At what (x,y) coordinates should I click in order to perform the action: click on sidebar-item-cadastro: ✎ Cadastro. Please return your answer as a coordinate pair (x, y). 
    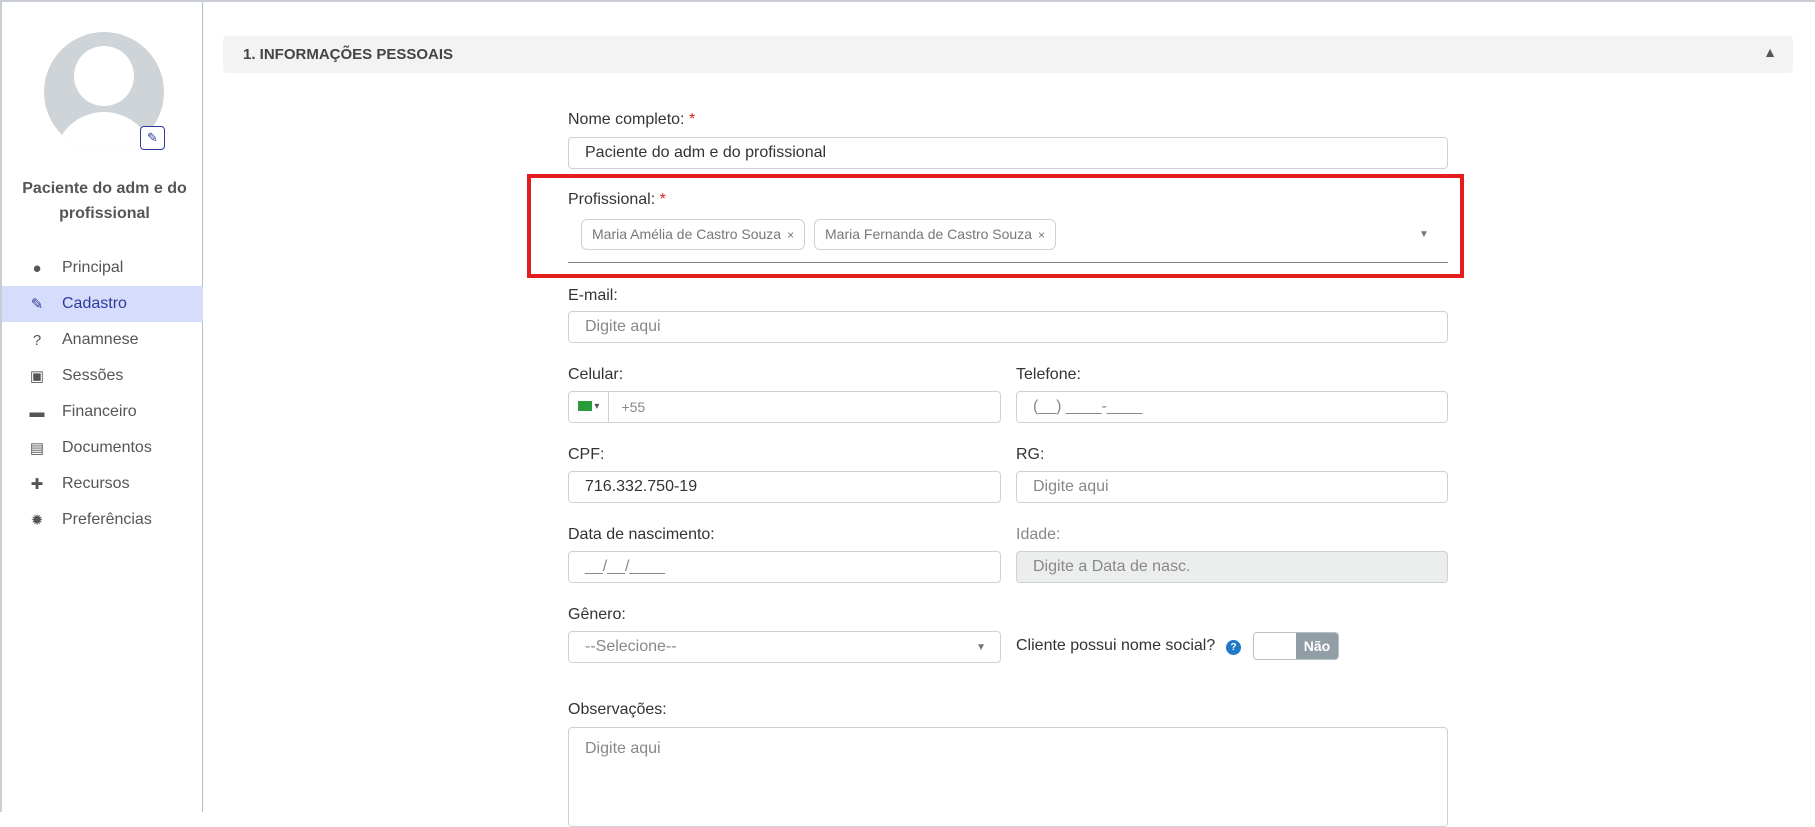
    Looking at the image, I should click on (102, 304).